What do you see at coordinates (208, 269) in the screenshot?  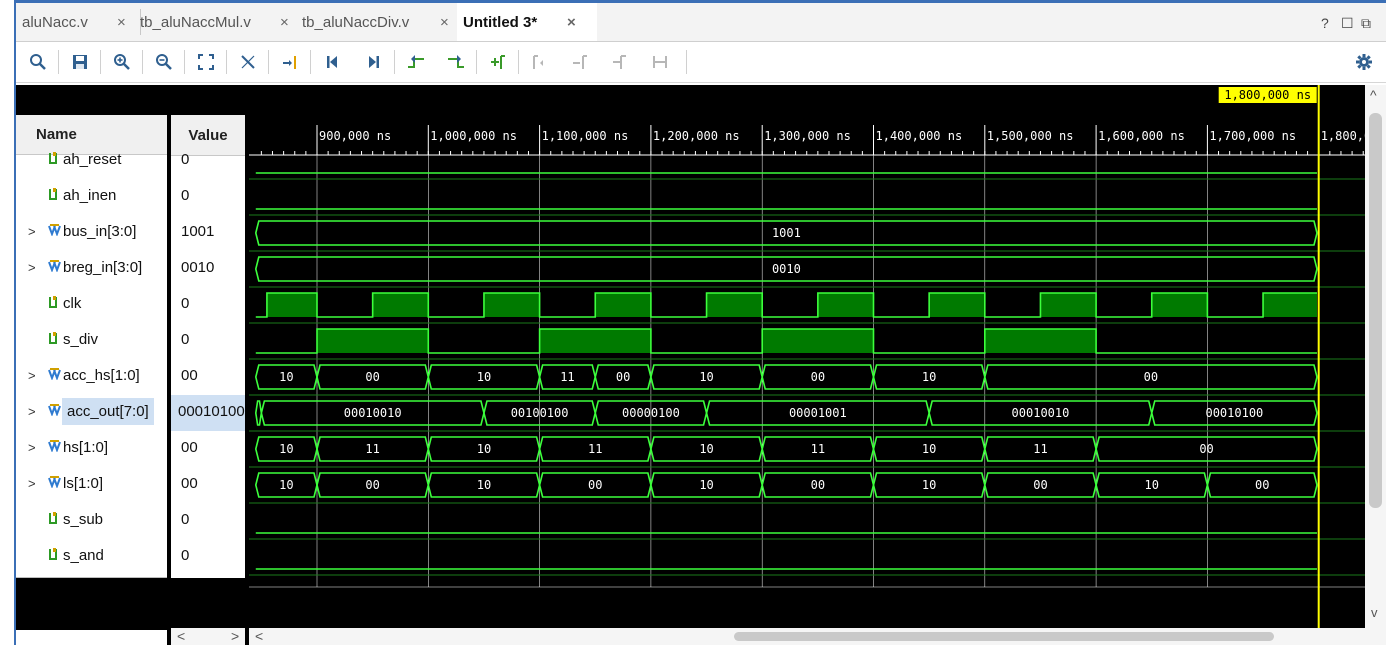 I see `signal-value-cell: 0010` at bounding box center [208, 269].